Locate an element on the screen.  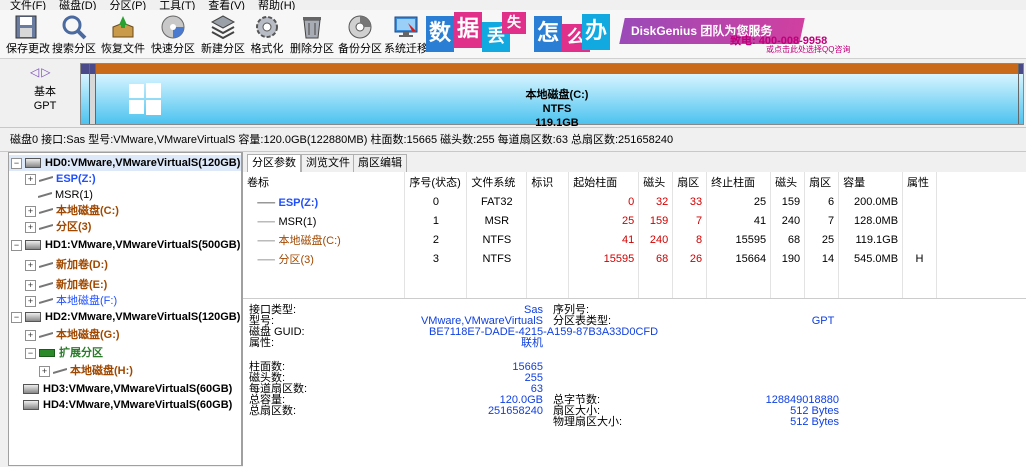
tree-hd3: HD3:VMware,VMwareVirtualS(60GB) is located at coordinates (120, 389).